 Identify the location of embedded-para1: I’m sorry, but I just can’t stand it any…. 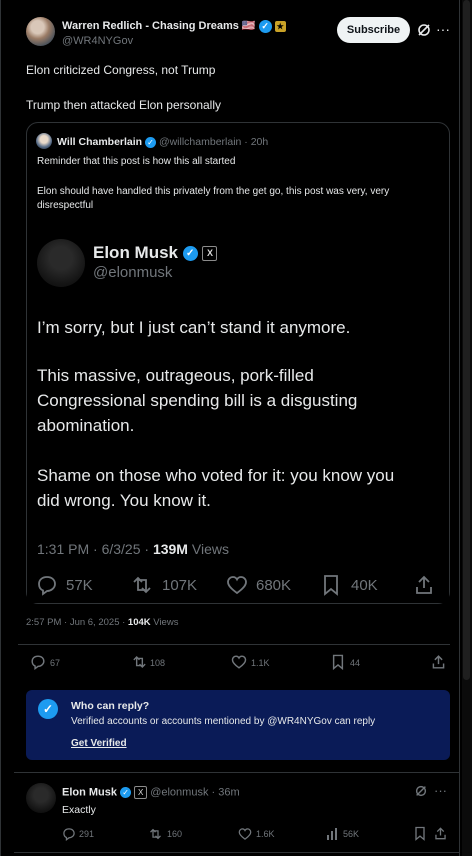
(194, 327).